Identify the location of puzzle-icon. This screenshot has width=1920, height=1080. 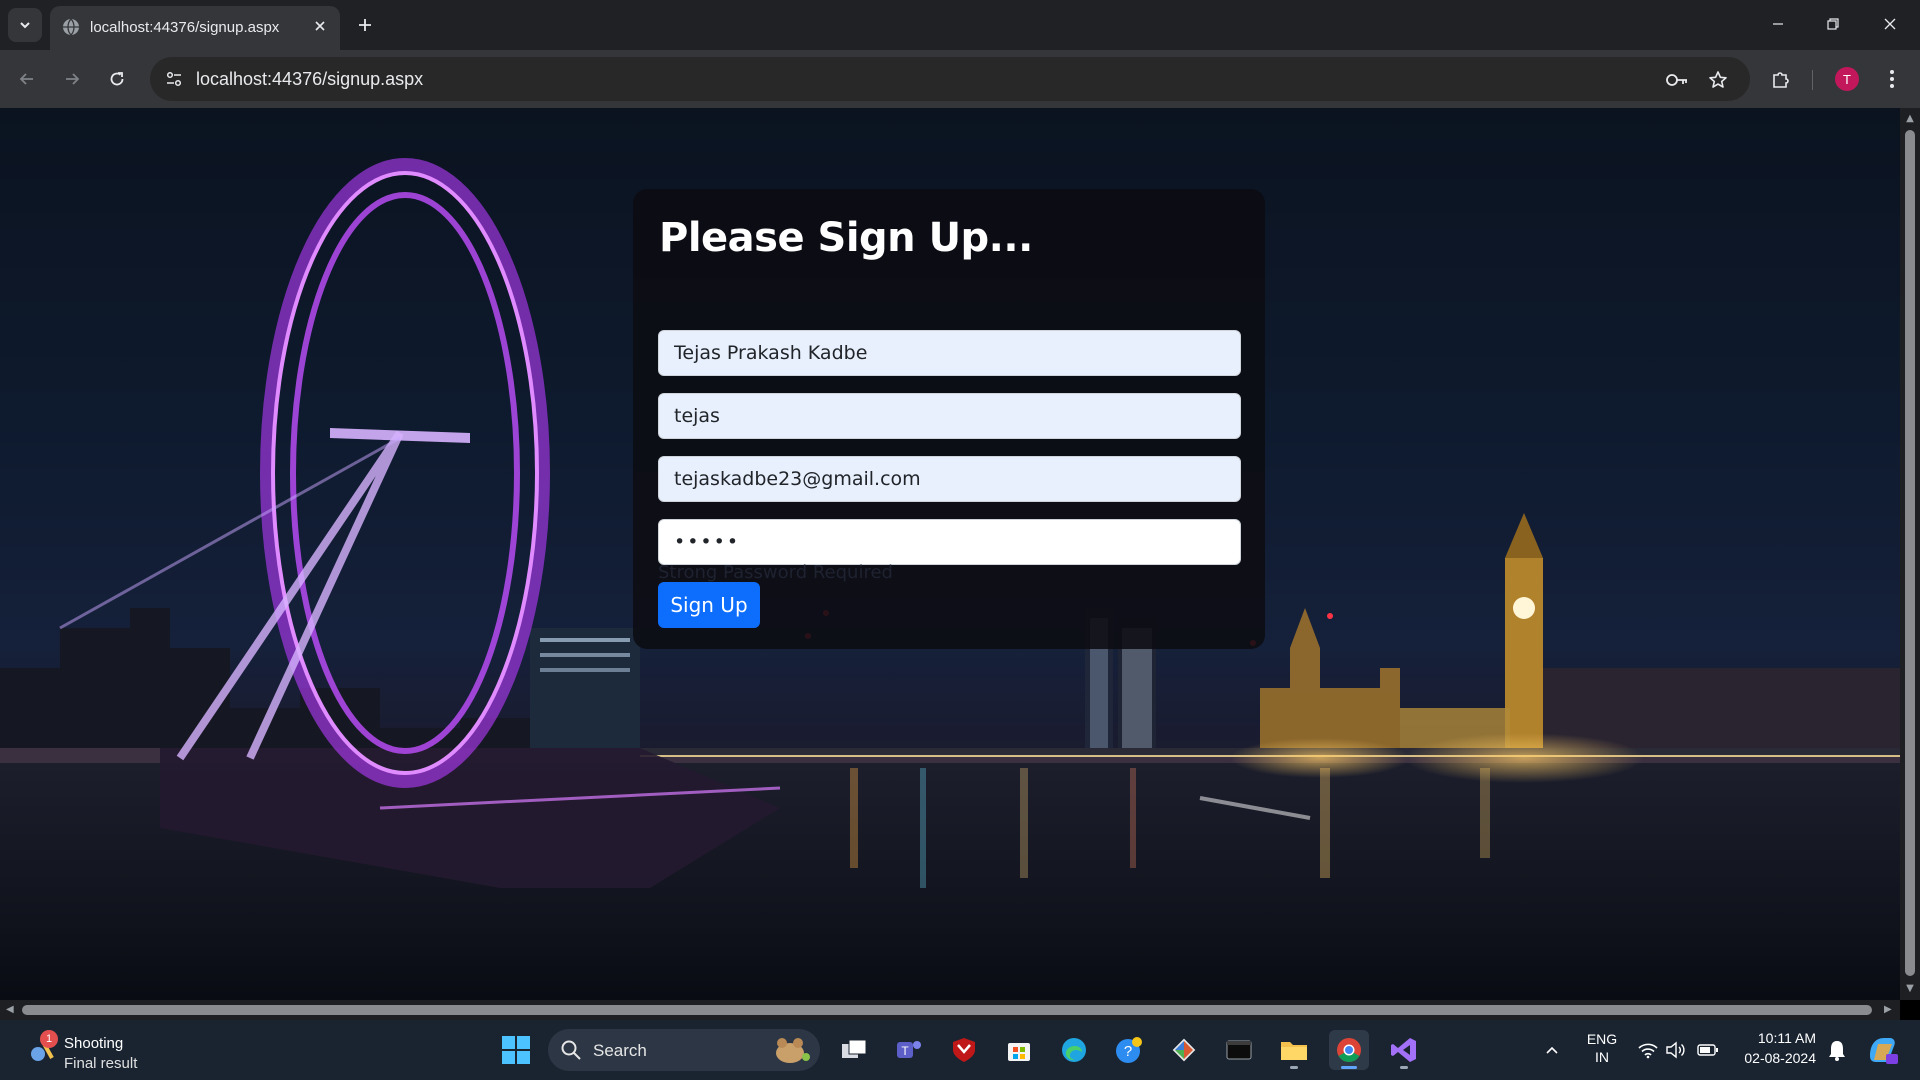
(1781, 80).